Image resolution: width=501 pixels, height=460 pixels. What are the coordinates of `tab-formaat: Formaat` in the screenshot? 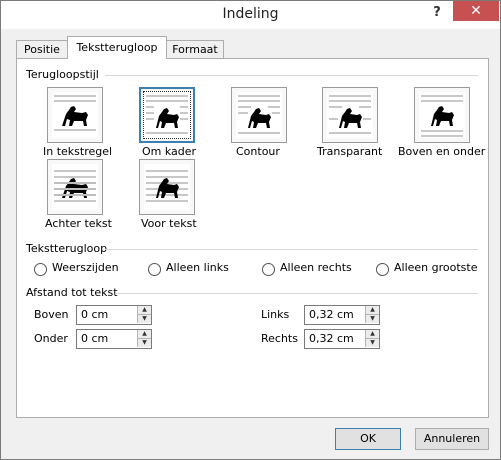 It's located at (195, 49).